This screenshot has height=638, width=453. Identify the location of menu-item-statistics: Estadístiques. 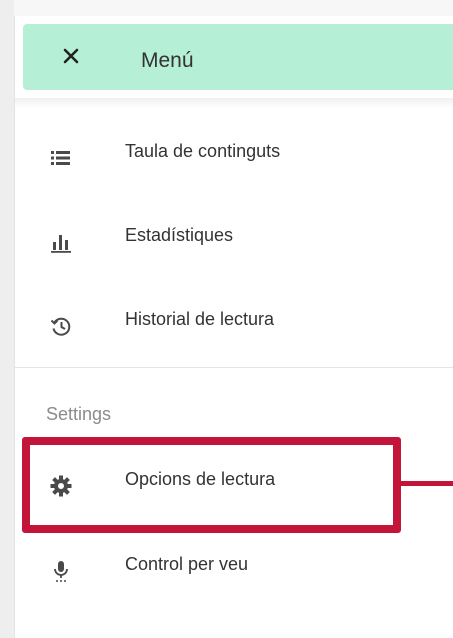
(234, 242).